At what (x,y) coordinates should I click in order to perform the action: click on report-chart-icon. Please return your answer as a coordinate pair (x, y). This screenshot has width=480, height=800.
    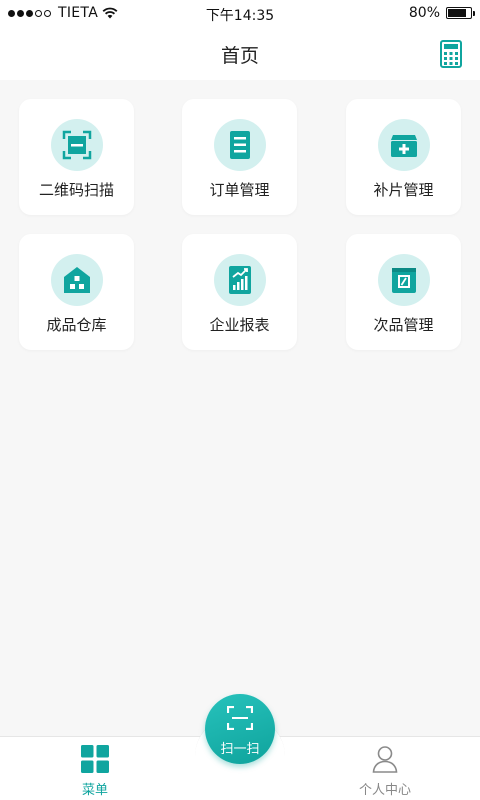
    Looking at the image, I should click on (240, 280).